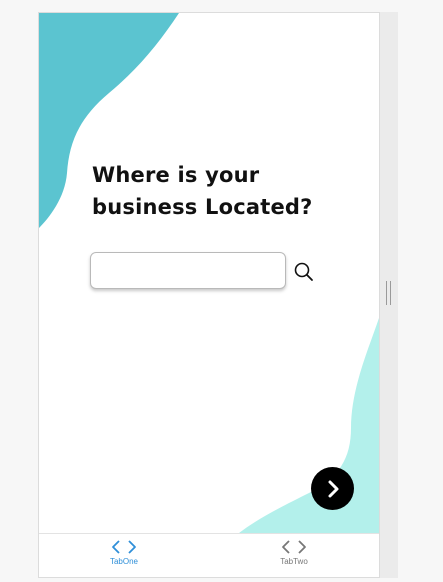 This screenshot has height=582, width=443. I want to click on search-button, so click(304, 272).